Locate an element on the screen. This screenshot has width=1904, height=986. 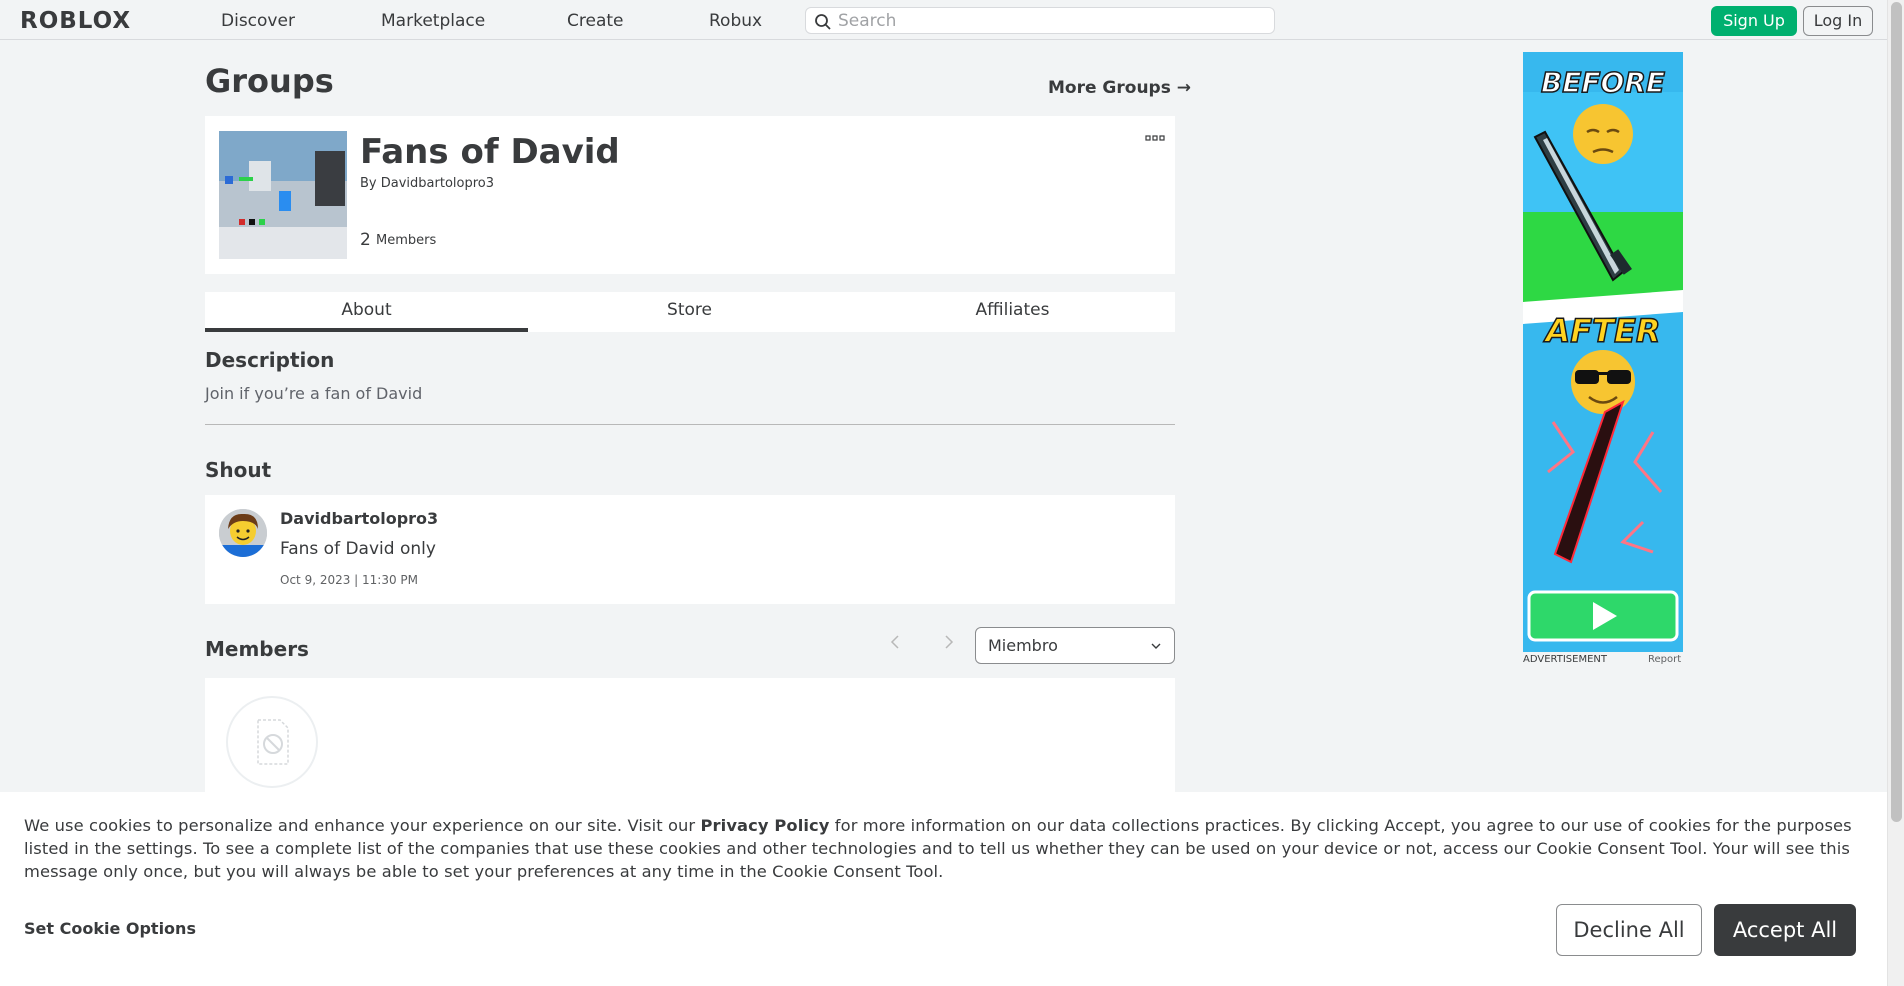
member-count: 2 is located at coordinates (365, 240).